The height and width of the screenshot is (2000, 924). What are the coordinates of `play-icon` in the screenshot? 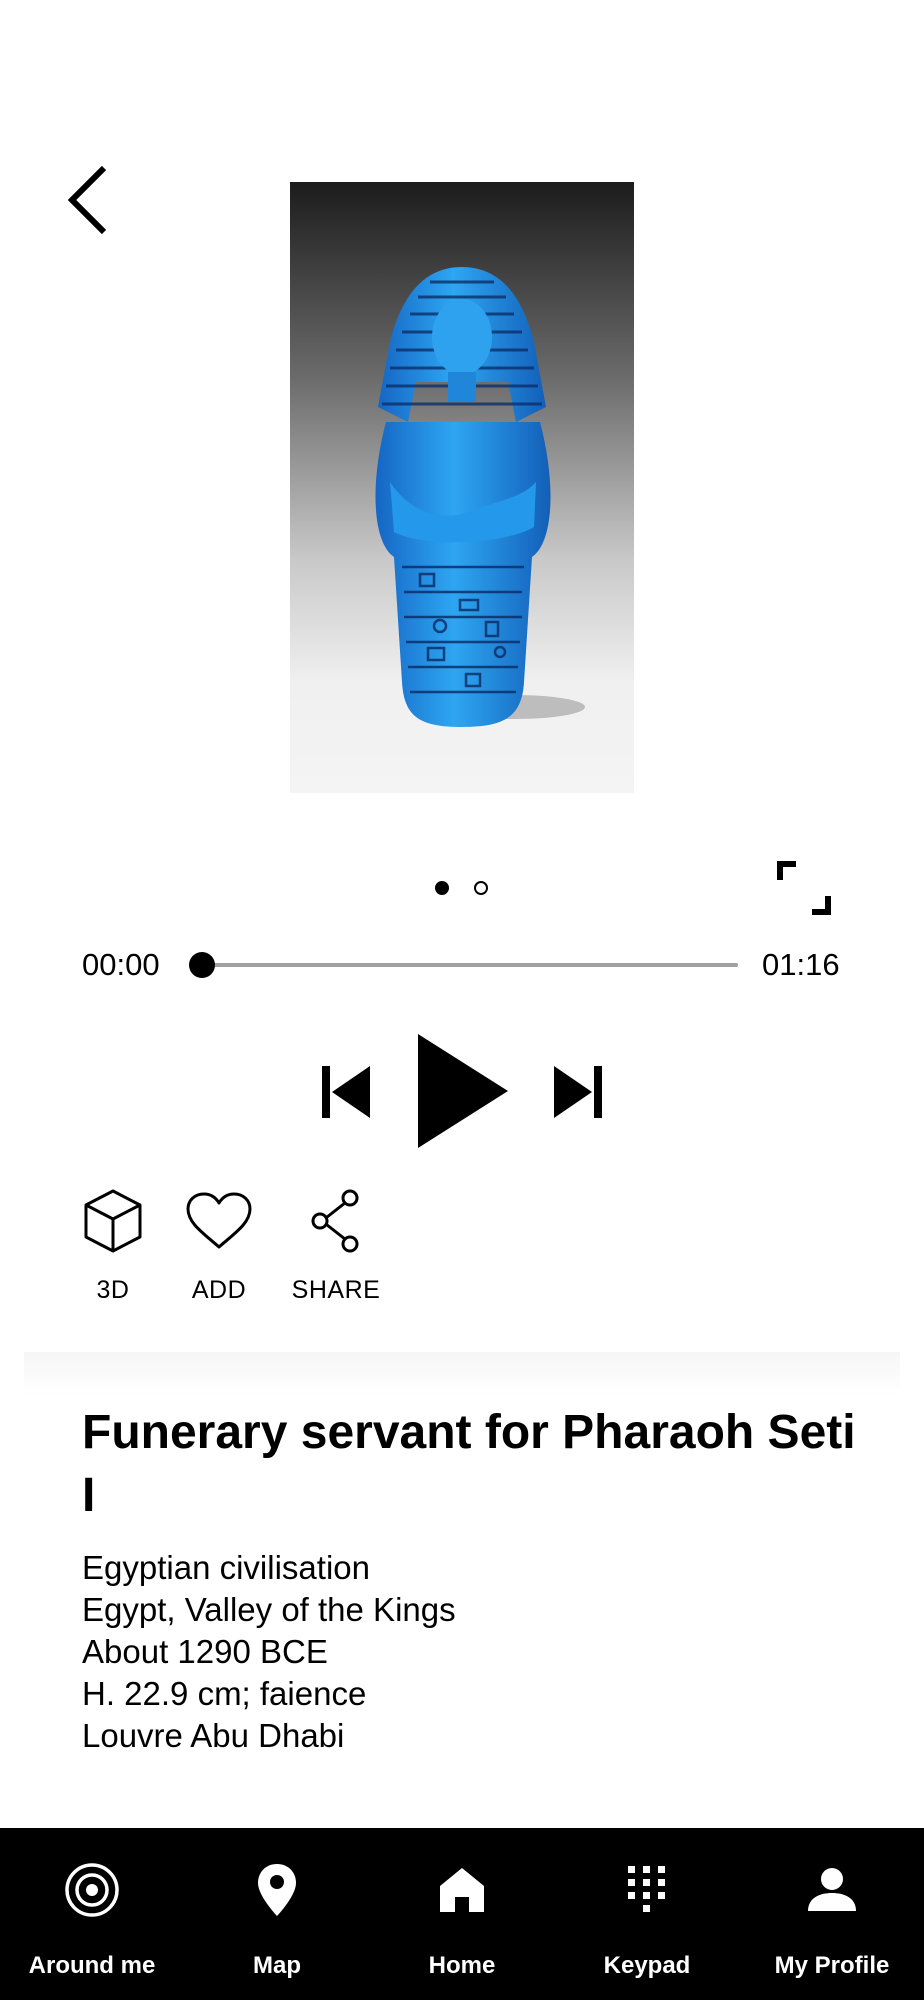 It's located at (463, 1091).